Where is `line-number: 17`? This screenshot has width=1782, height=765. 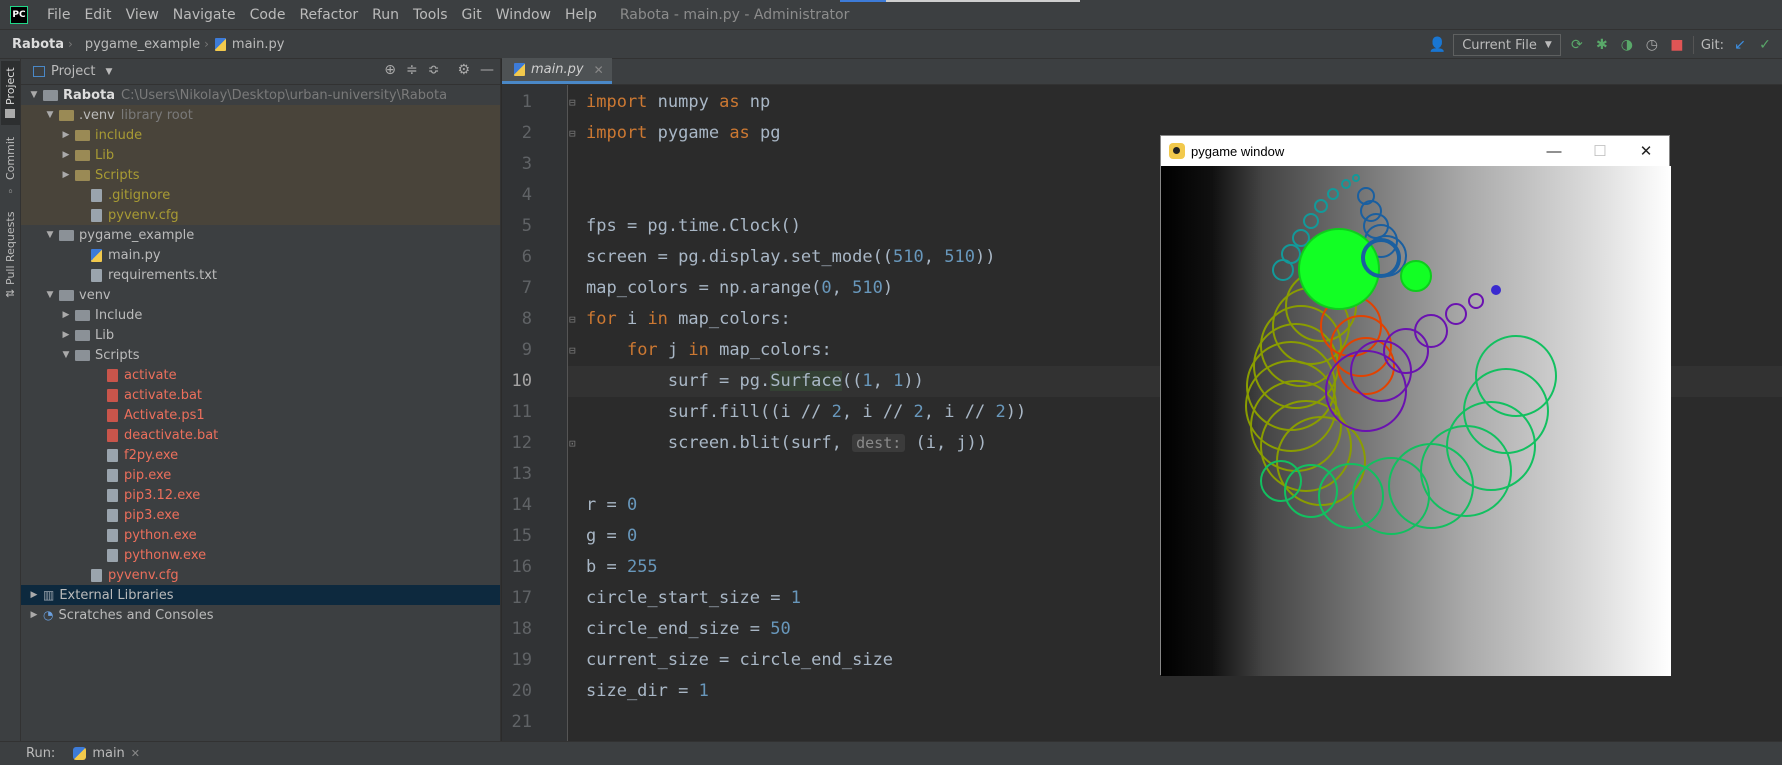 line-number: 17 is located at coordinates (521, 598).